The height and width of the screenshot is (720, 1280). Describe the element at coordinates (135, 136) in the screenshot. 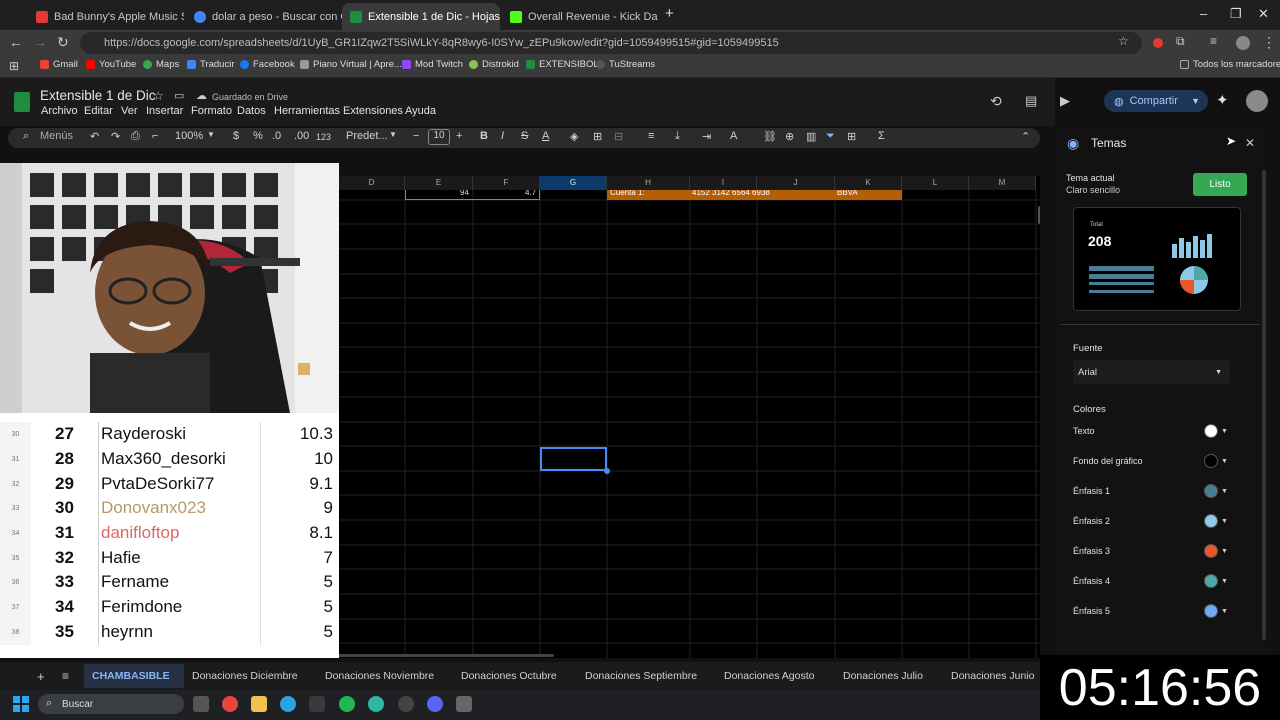

I see `print-icon: ⎙` at that location.